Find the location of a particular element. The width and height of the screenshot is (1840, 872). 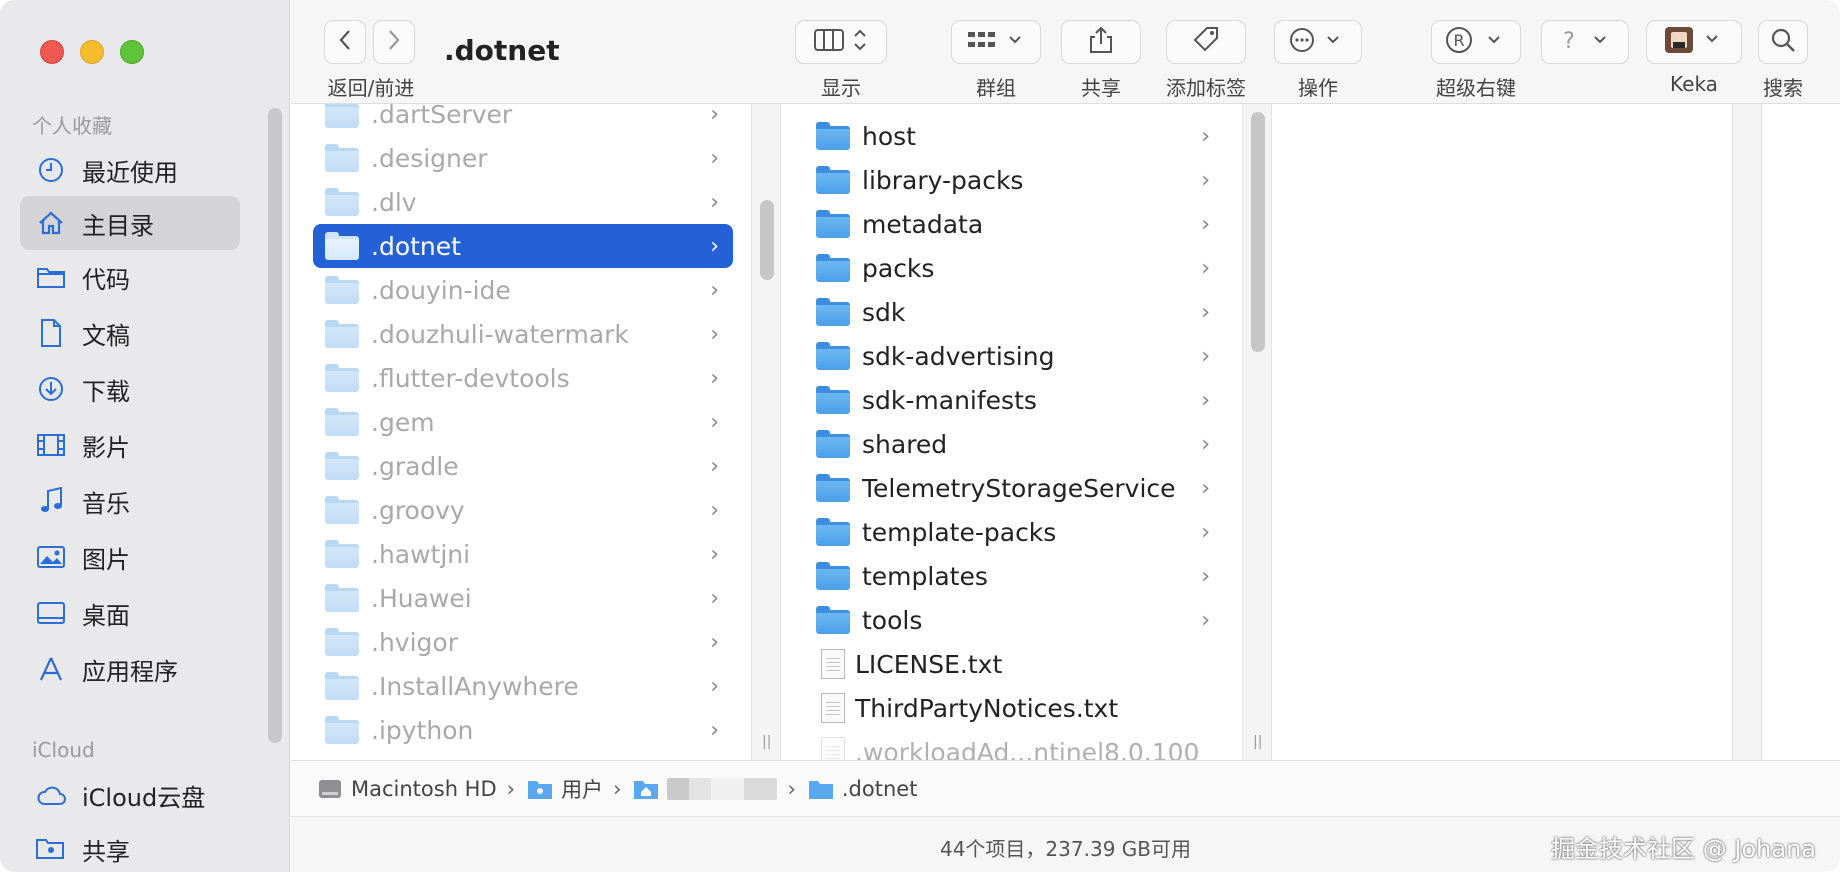

list-item: sdk-manifests › is located at coordinates (1014, 400).